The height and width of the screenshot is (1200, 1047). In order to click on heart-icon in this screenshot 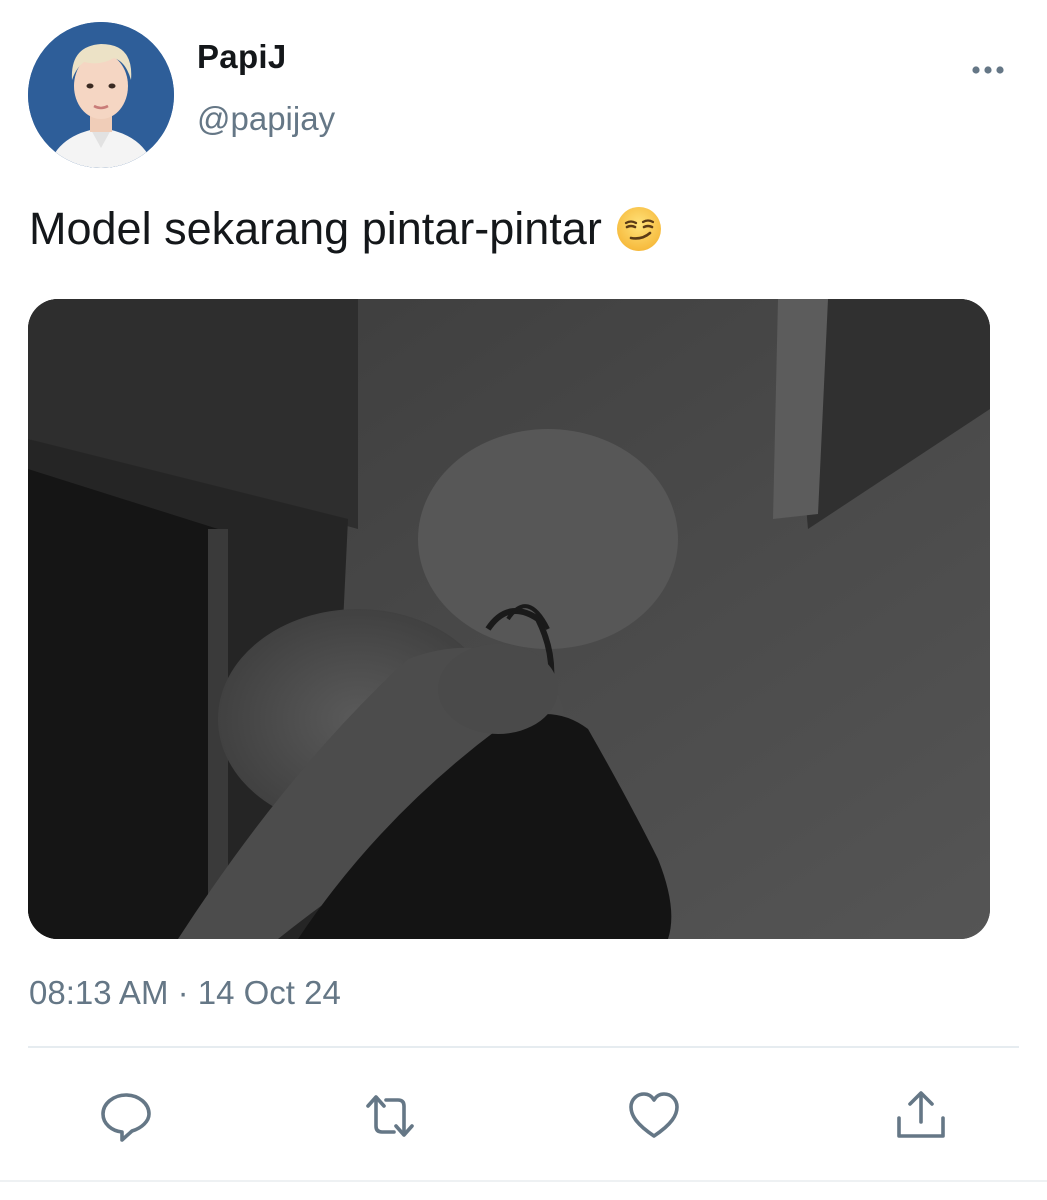, I will do `click(654, 1116)`.